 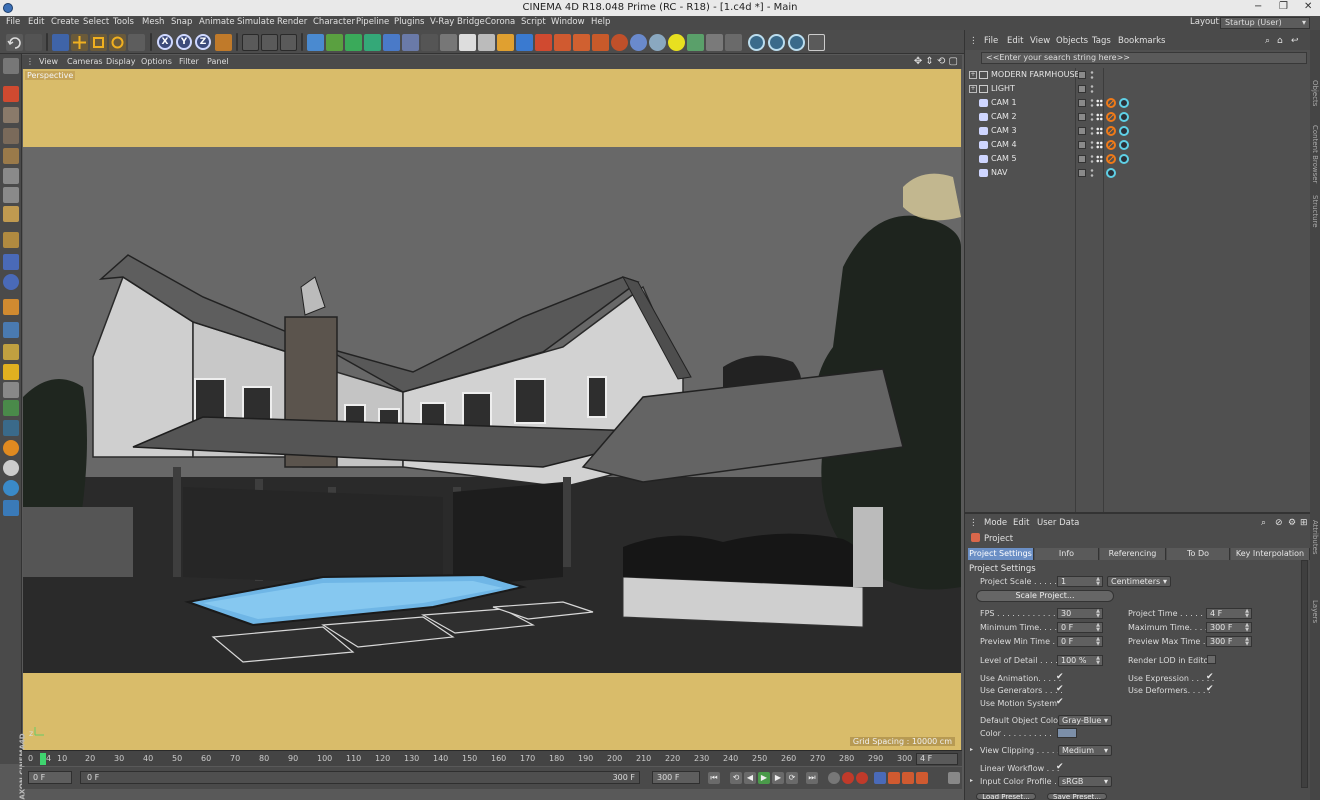 What do you see at coordinates (11, 282) in the screenshot?
I see `snapping-icon` at bounding box center [11, 282].